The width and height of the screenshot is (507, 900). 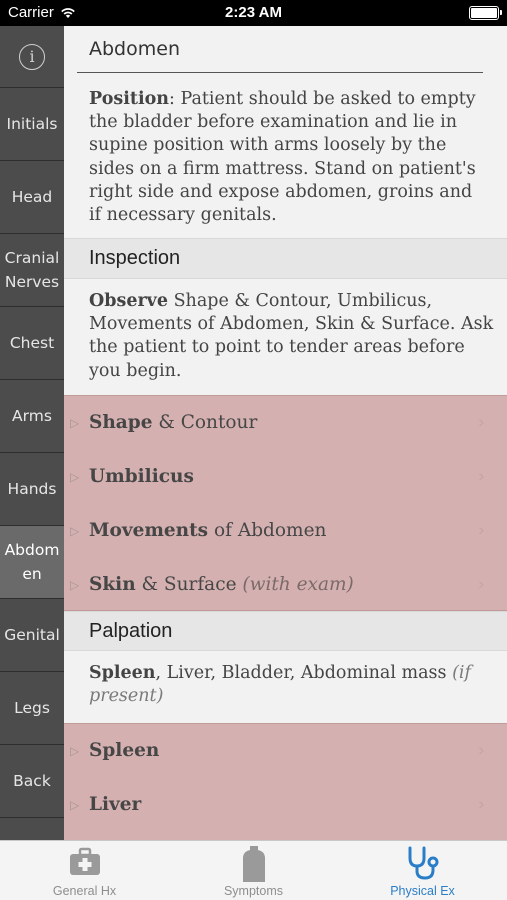 I want to click on sidebar-item-abdomen: Abdomen, so click(x=32, y=562).